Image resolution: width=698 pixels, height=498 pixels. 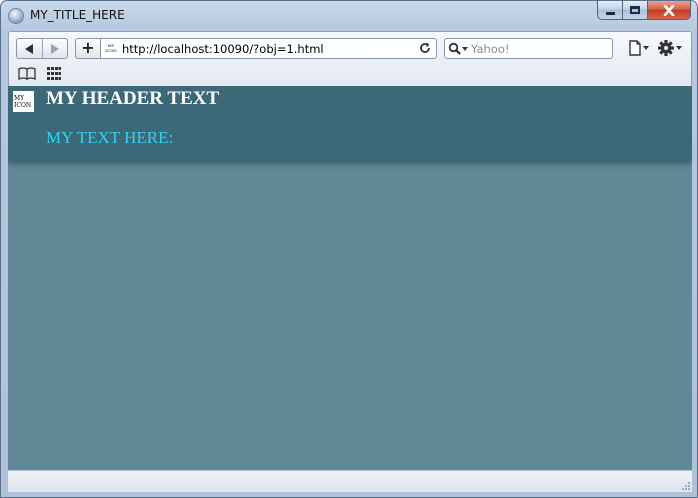 I want to click on add-bookmark-button: +, so click(x=87, y=48).